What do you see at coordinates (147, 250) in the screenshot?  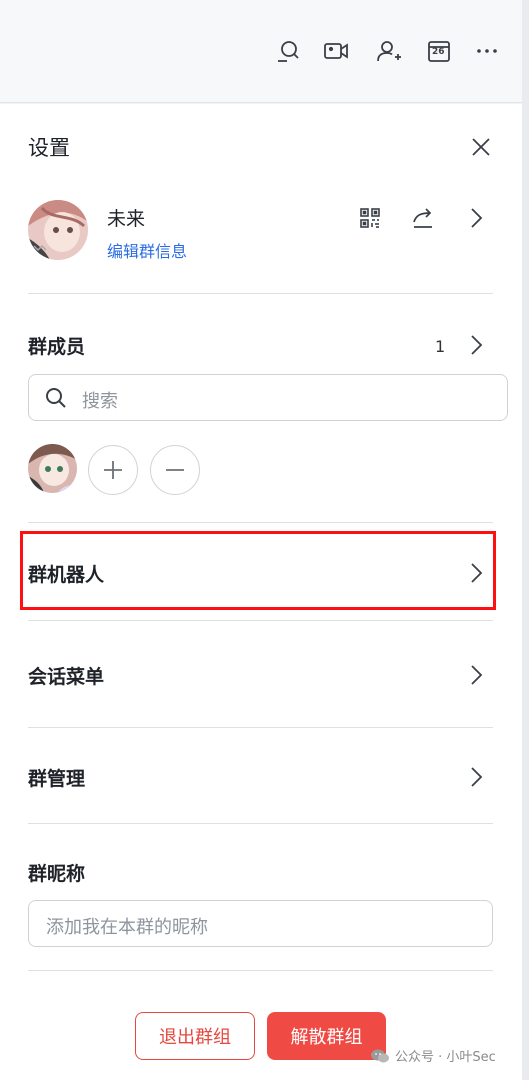 I see `edit-group-info-link: 编辑群信息` at bounding box center [147, 250].